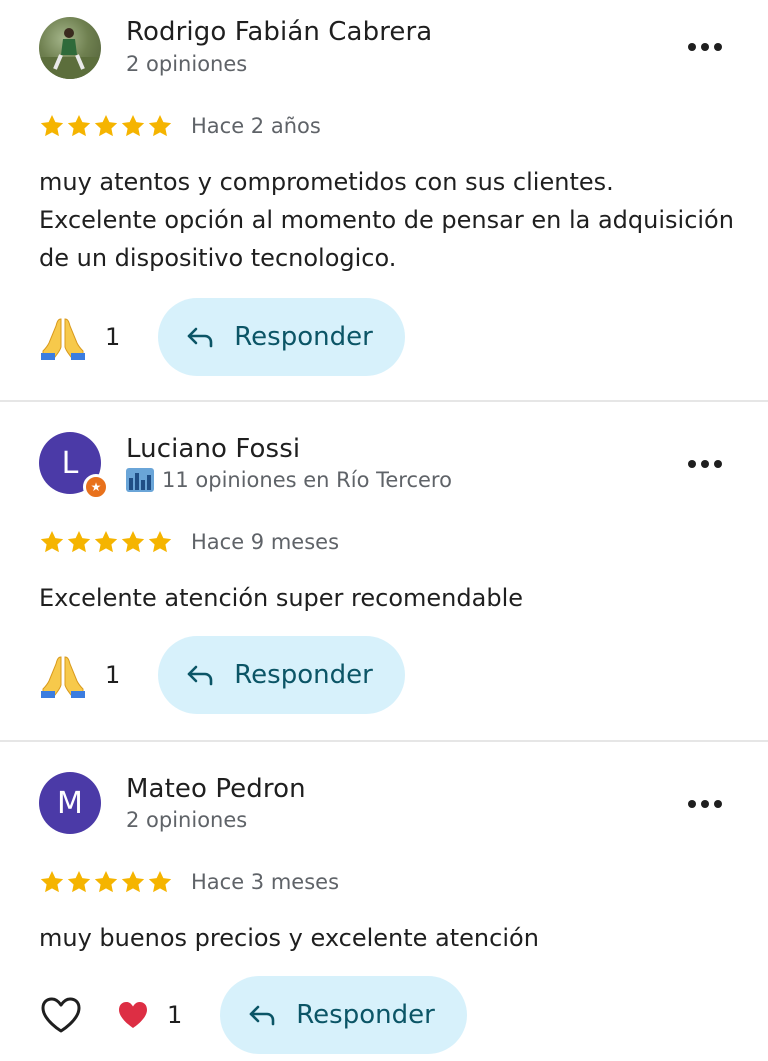  Describe the element at coordinates (180, 126) in the screenshot. I see `rating-row: Hace 2 años` at that location.